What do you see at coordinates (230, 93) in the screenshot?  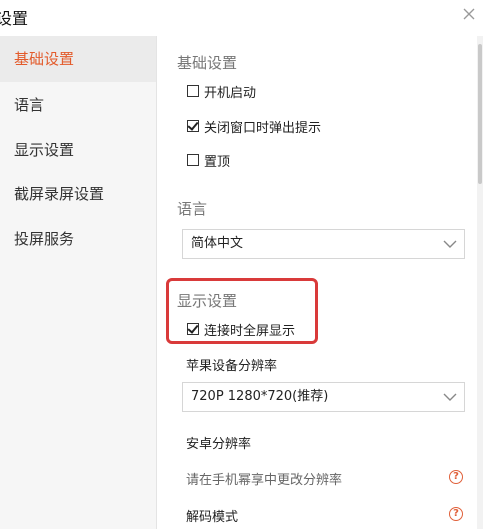 I see `autostart-label: 开机启动` at bounding box center [230, 93].